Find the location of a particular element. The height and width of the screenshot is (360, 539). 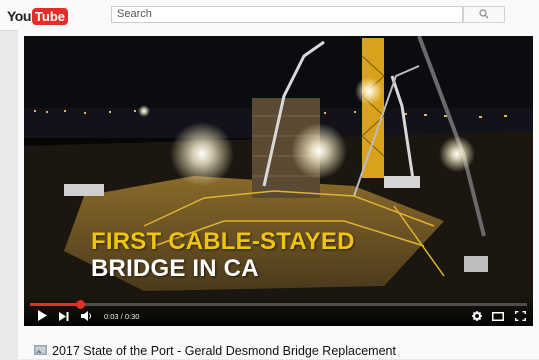

progress-bar is located at coordinates (278, 304).